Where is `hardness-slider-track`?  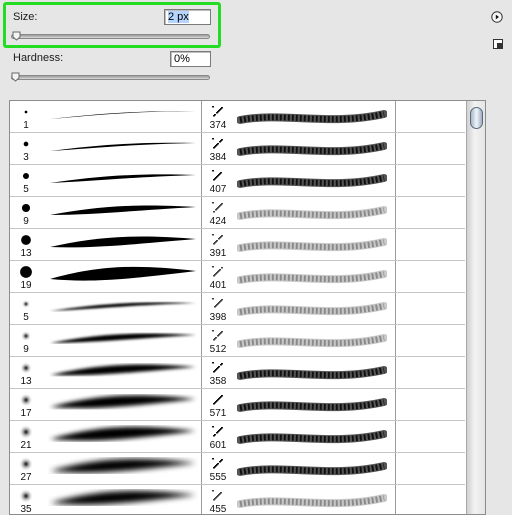 hardness-slider-track is located at coordinates (110, 77).